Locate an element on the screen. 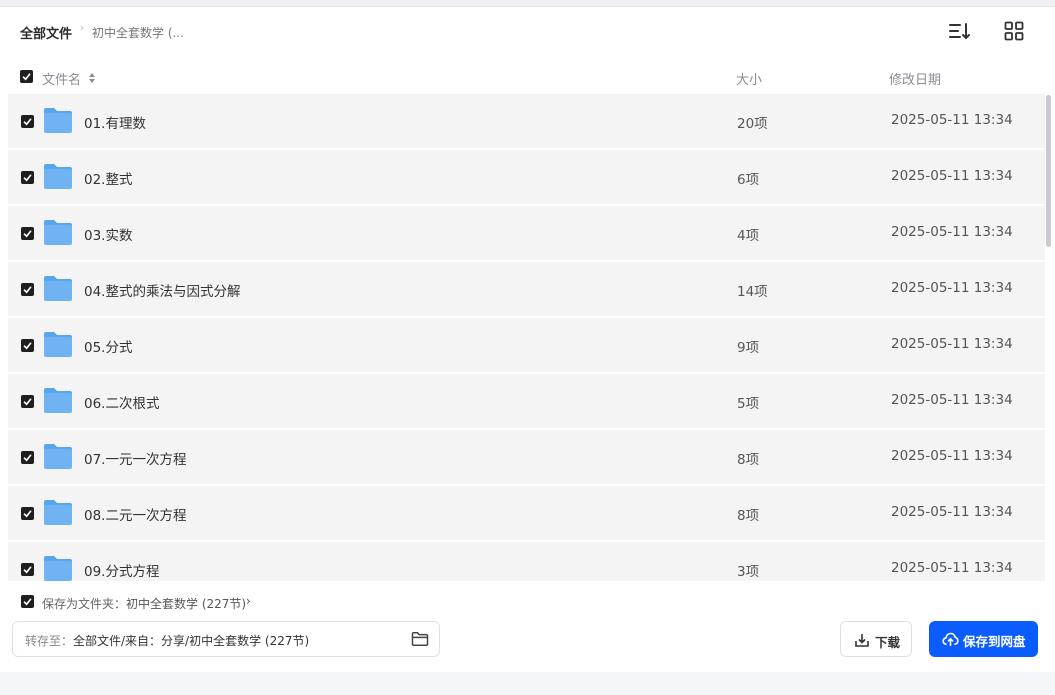  file-name: 07.一元一次方程 is located at coordinates (135, 458).